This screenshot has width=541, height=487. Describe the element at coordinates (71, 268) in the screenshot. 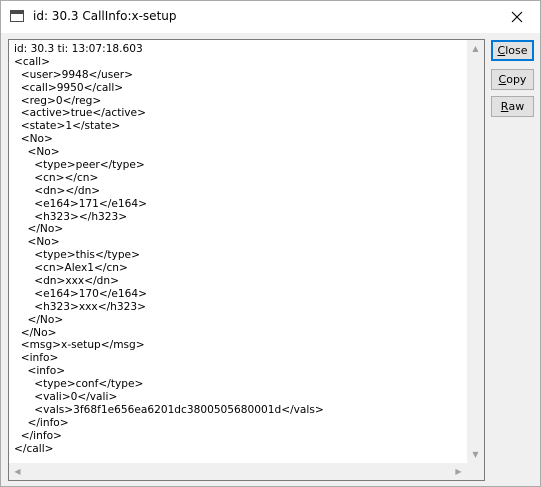

I see `text-line: <cn>Alex1</cn>` at that location.